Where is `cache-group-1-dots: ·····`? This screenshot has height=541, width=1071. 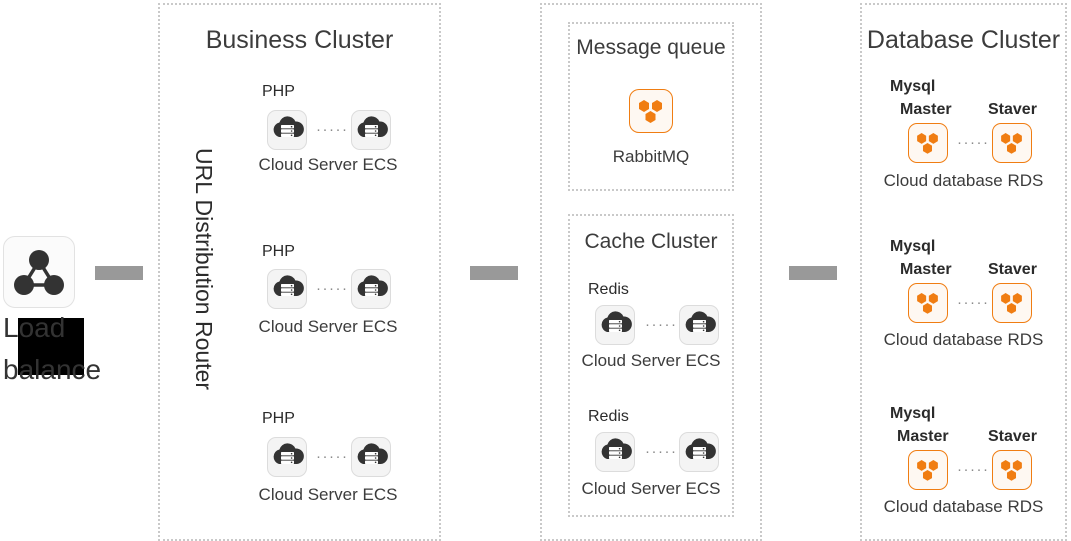 cache-group-1-dots: ····· is located at coordinates (661, 451).